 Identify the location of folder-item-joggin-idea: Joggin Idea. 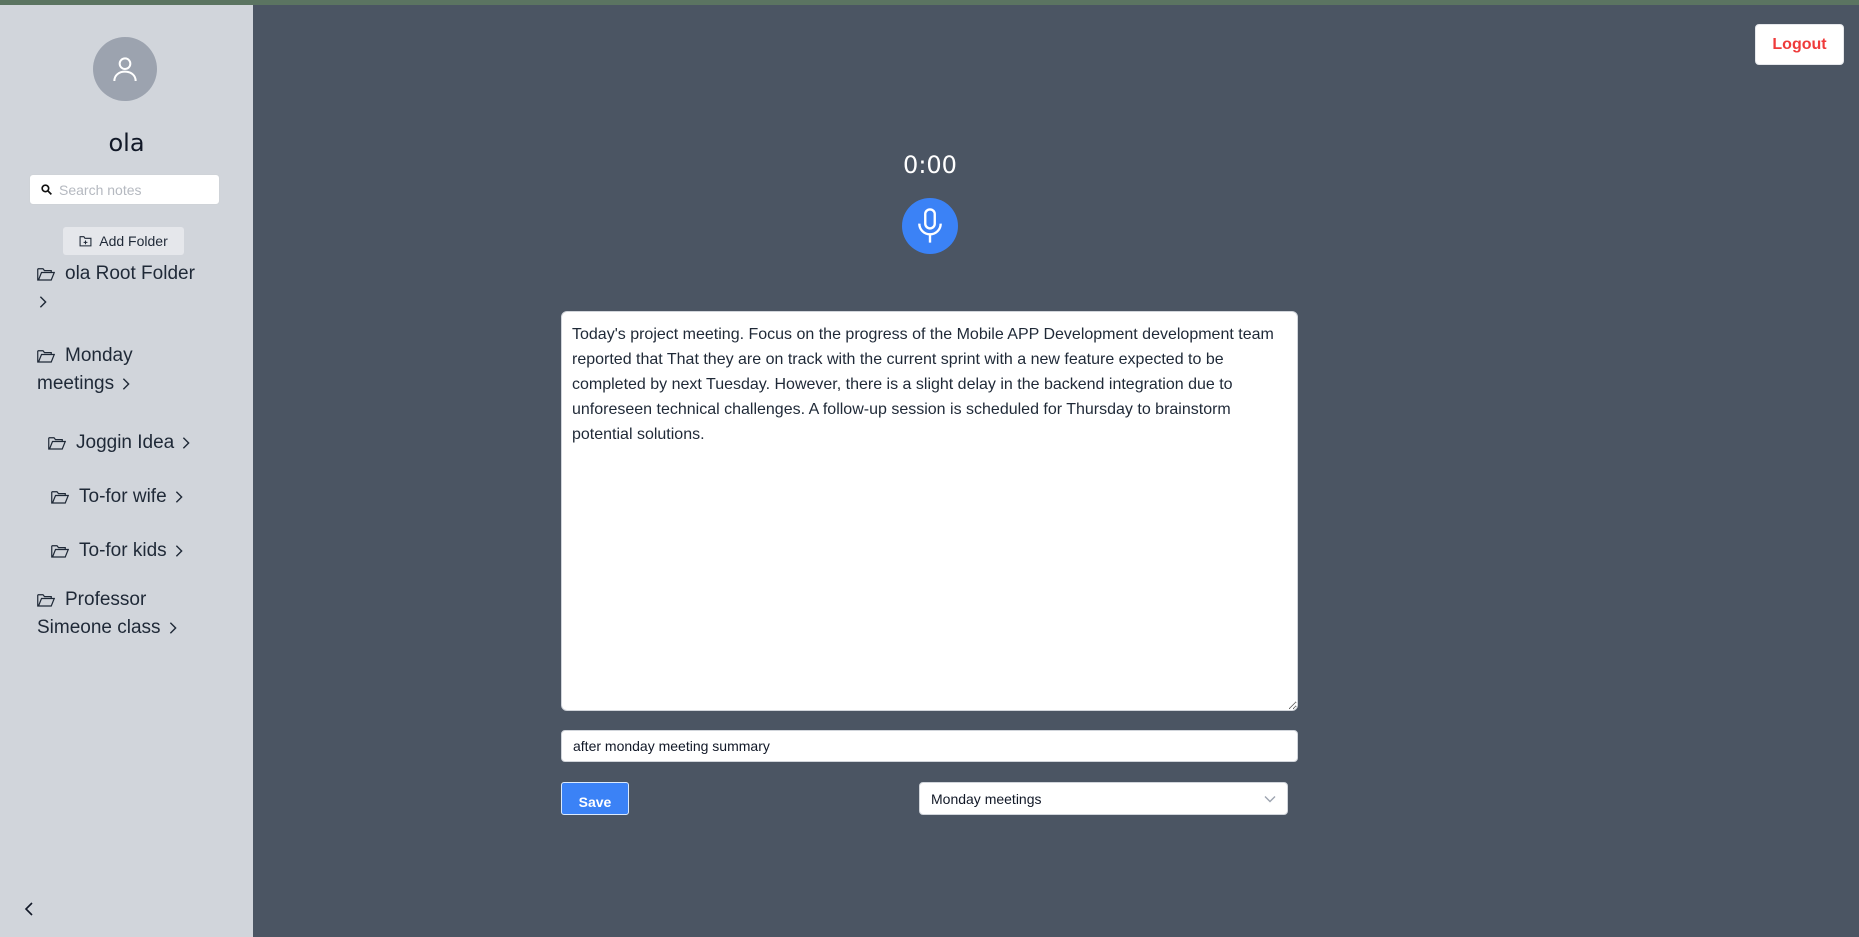
(120, 443).